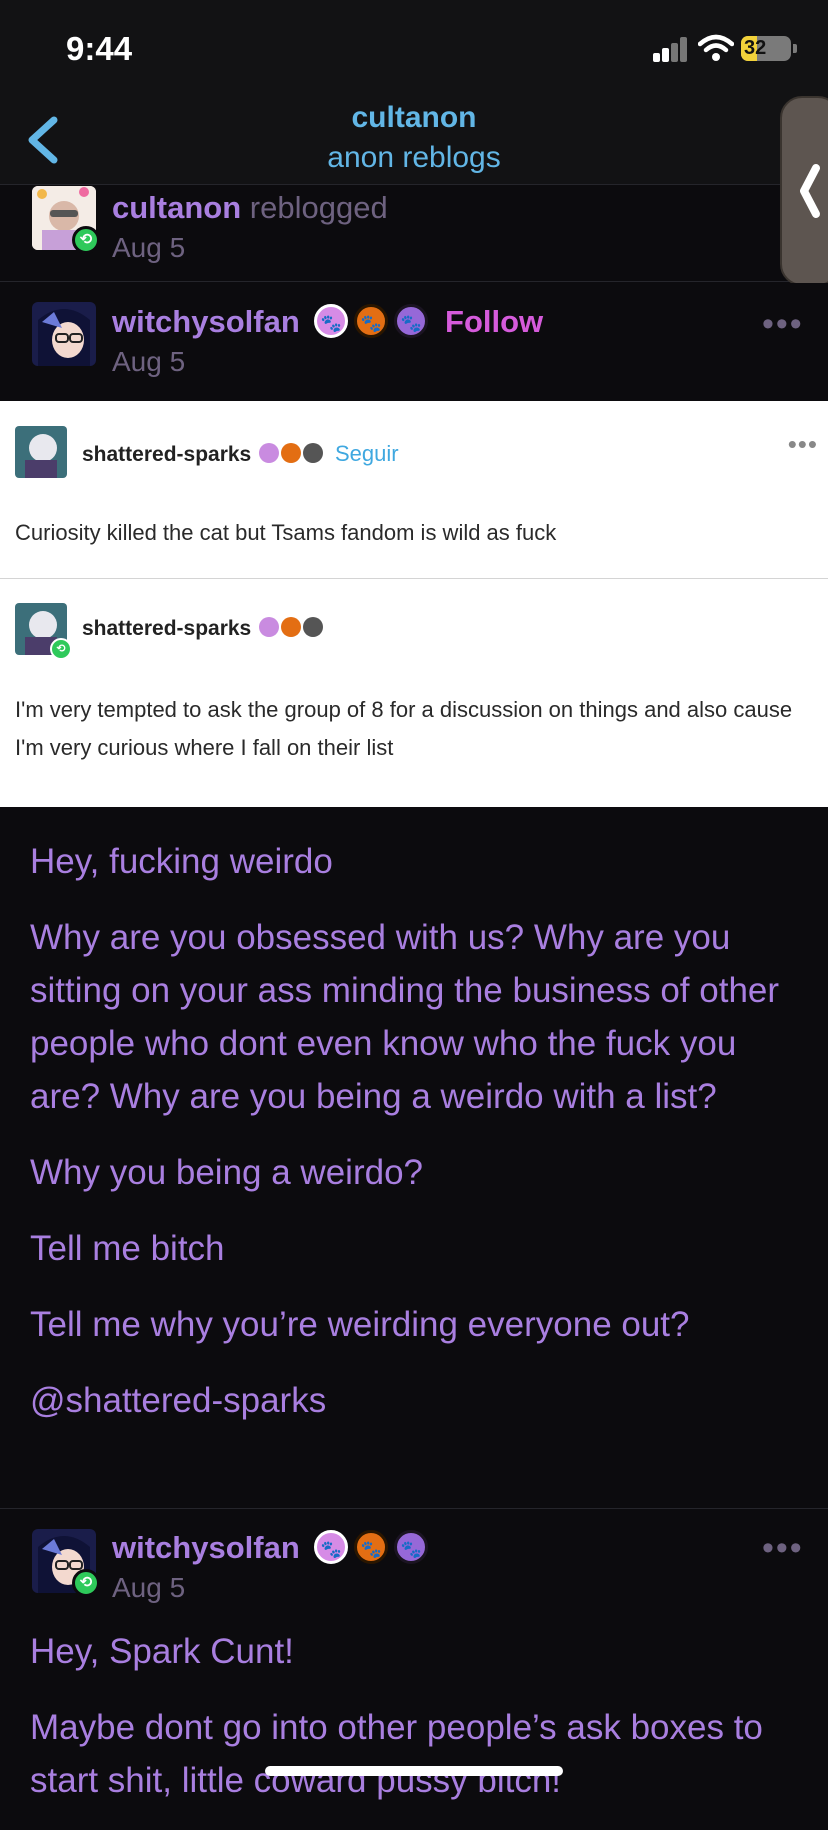 This screenshot has height=1830, width=828. What do you see at coordinates (167, 628) in the screenshot?
I see `shot-post2-author: shattered-sparks` at bounding box center [167, 628].